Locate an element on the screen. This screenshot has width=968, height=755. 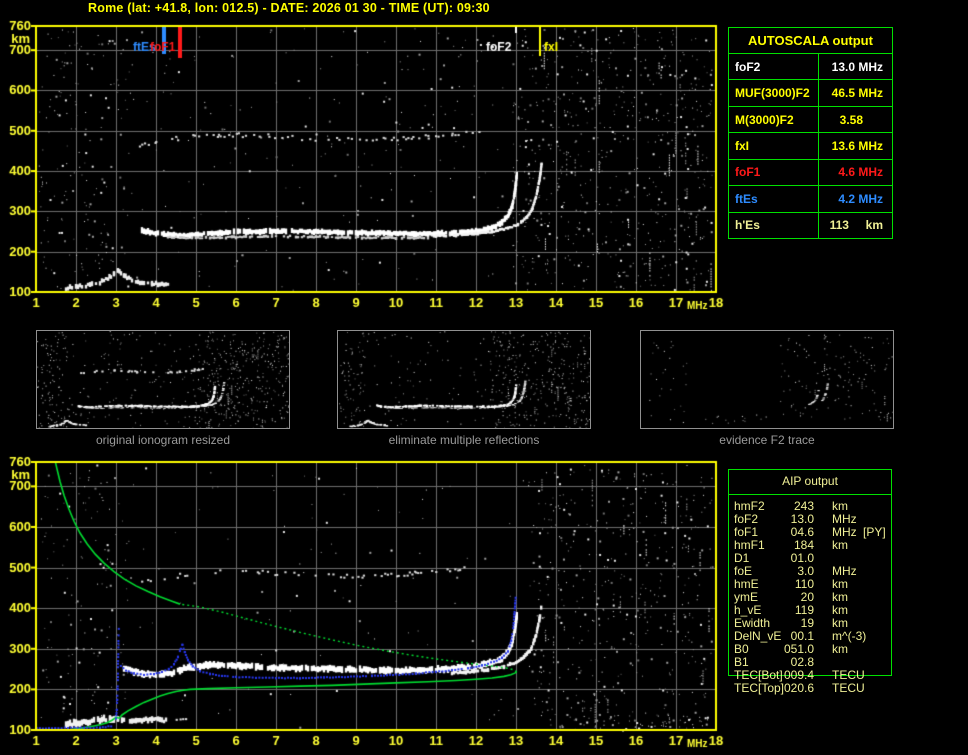
autoscala-row-m3000f2: M(3000)F2 3.58 is located at coordinates (810, 120).